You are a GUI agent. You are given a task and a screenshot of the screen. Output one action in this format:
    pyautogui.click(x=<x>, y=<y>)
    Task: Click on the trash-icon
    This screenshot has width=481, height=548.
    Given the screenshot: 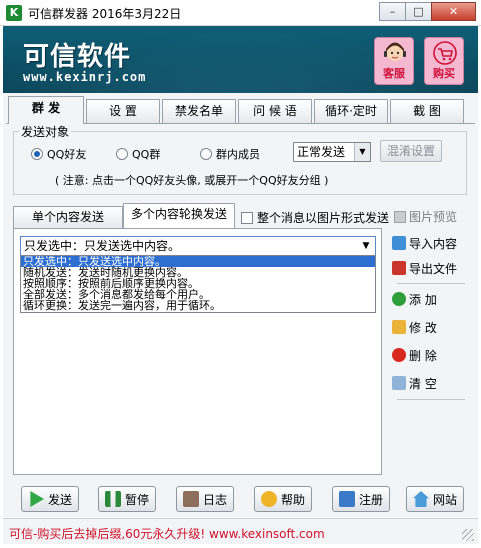 What is the action you would take?
    pyautogui.click(x=399, y=383)
    